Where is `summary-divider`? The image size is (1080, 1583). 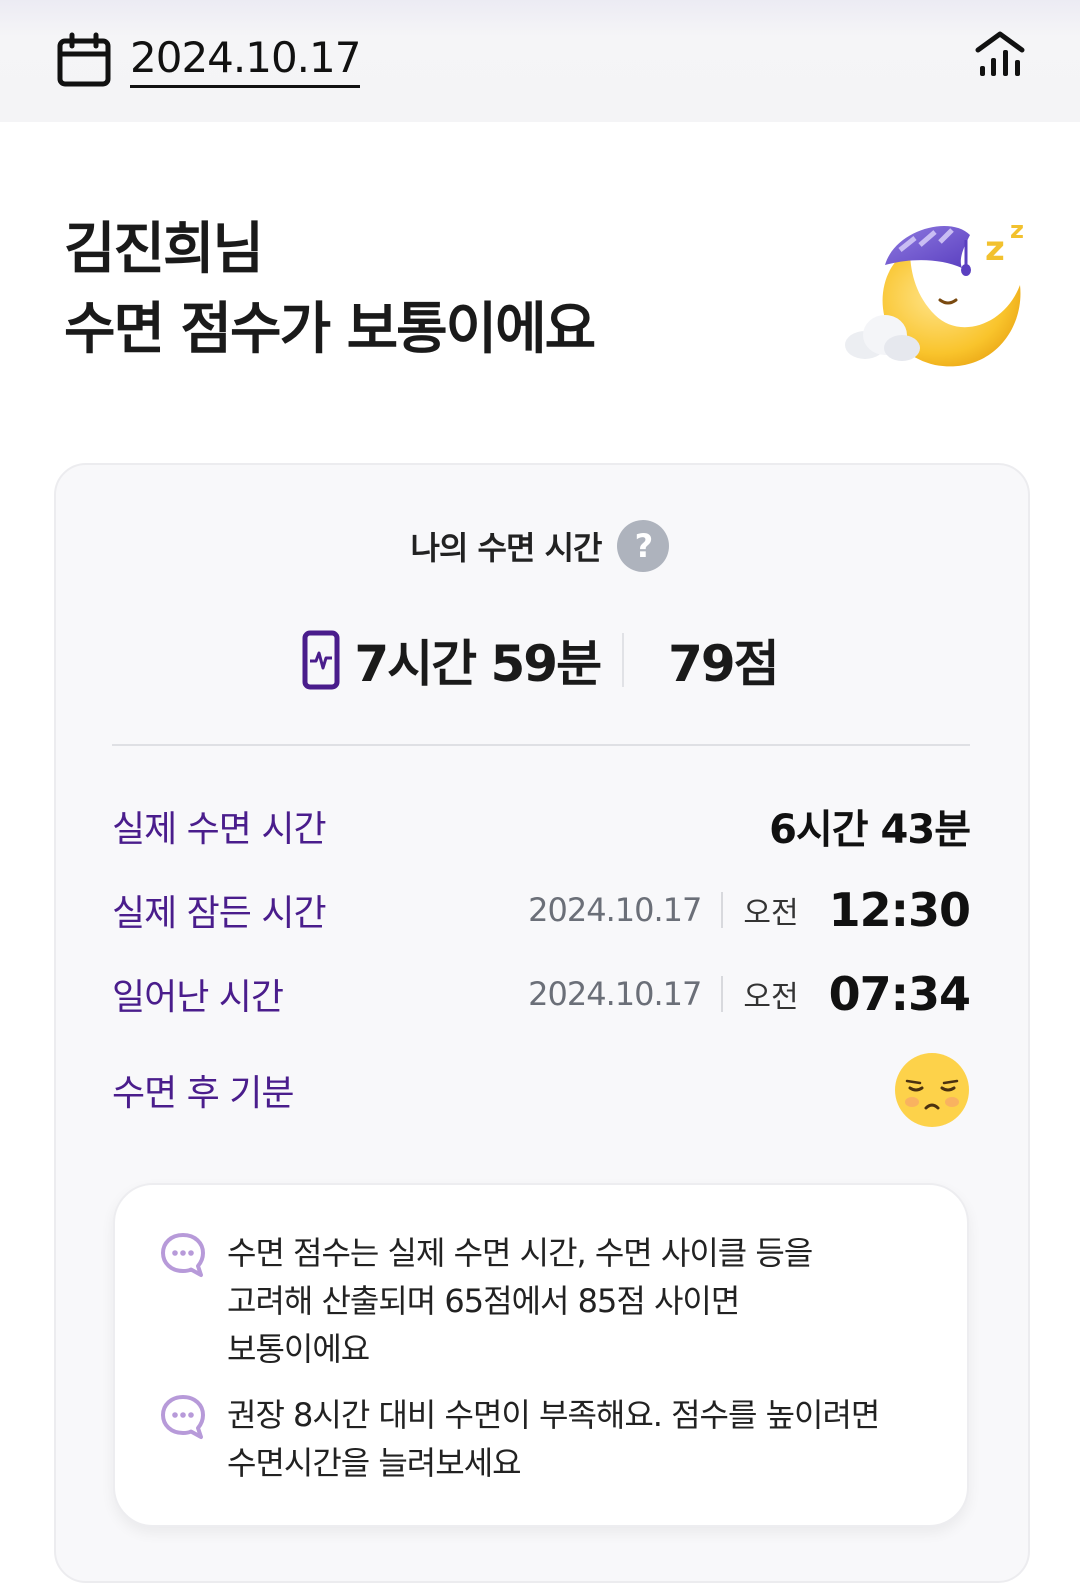
summary-divider is located at coordinates (623, 660).